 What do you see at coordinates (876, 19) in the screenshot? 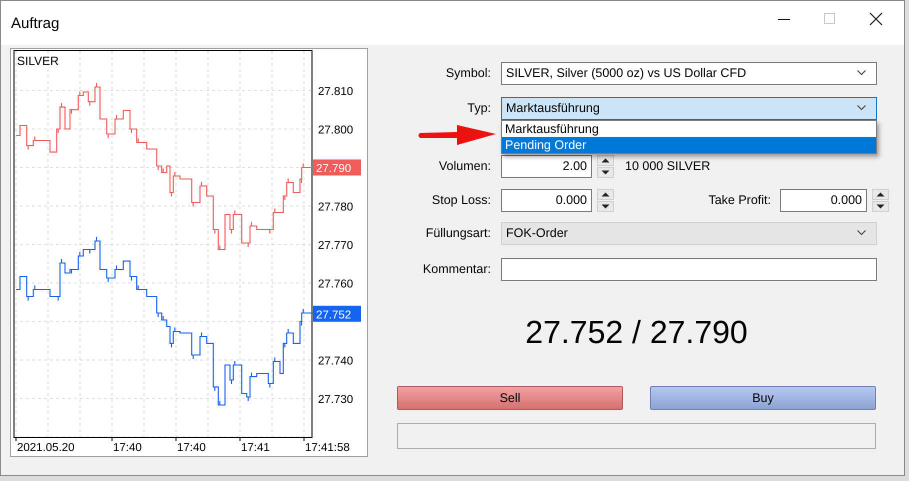
I see `close-icon` at bounding box center [876, 19].